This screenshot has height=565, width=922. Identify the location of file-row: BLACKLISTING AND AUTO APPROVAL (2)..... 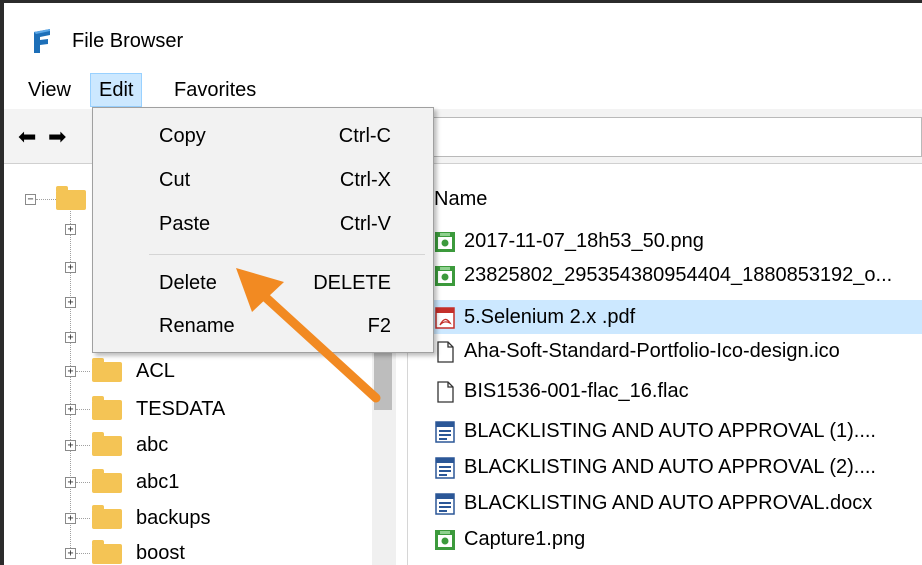
(675, 467).